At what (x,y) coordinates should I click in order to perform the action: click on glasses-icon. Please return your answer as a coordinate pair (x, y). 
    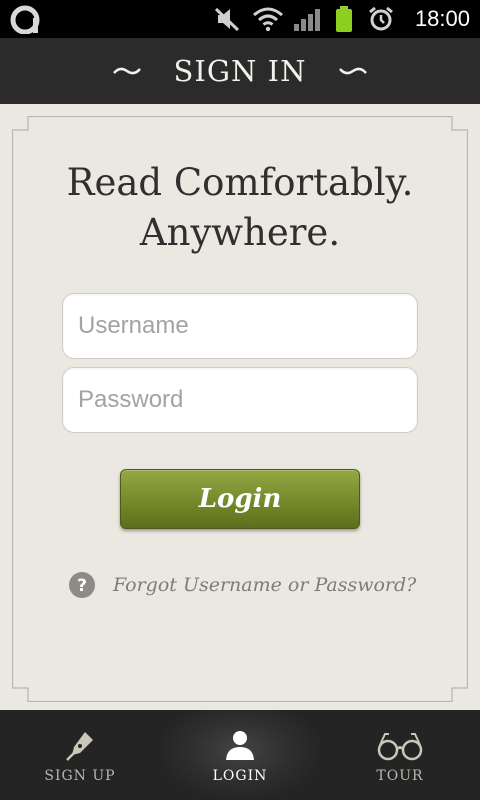
    Looking at the image, I should click on (400, 747).